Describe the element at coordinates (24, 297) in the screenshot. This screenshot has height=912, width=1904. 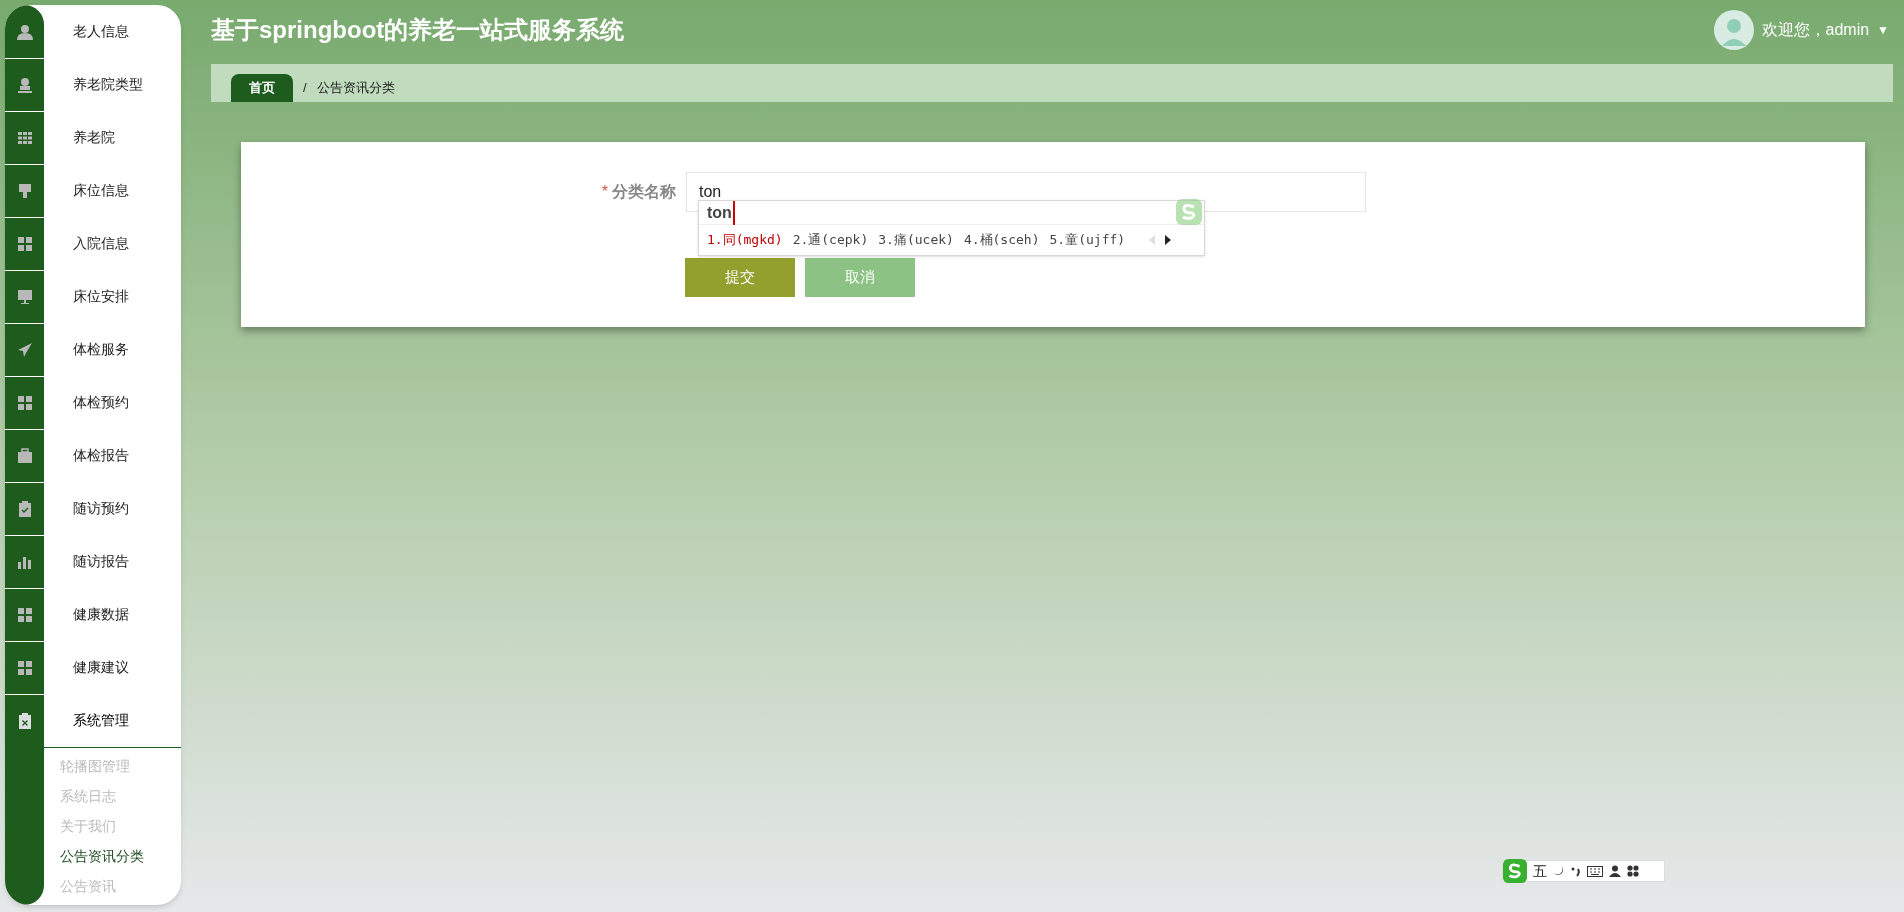
I see `monitor-icon` at that location.